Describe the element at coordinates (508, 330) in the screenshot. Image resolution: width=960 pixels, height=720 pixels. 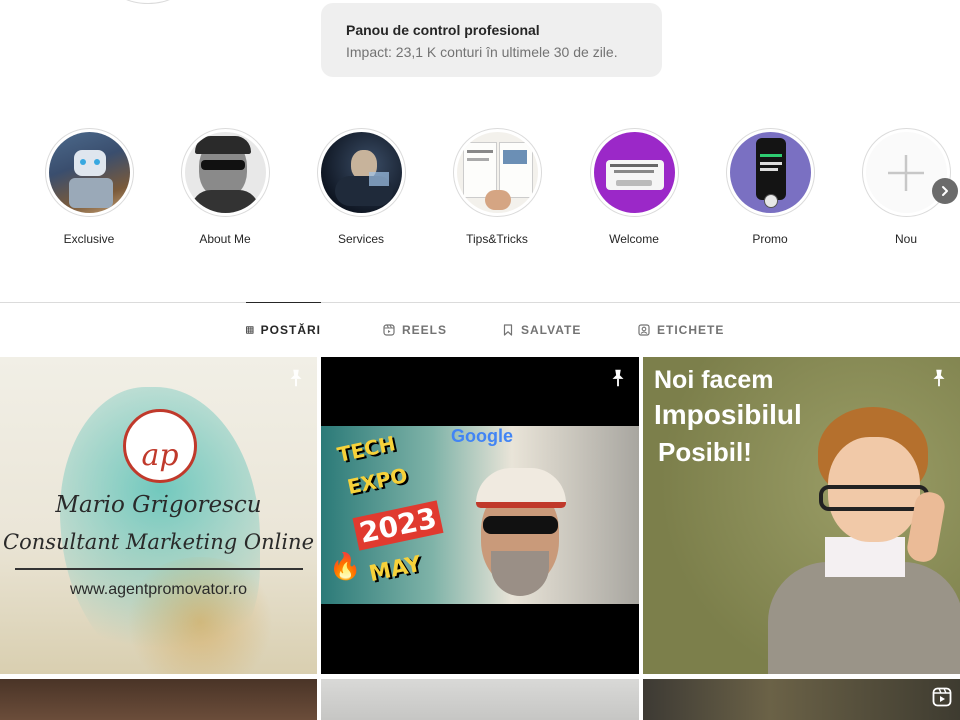
I see `bookmark-icon` at that location.